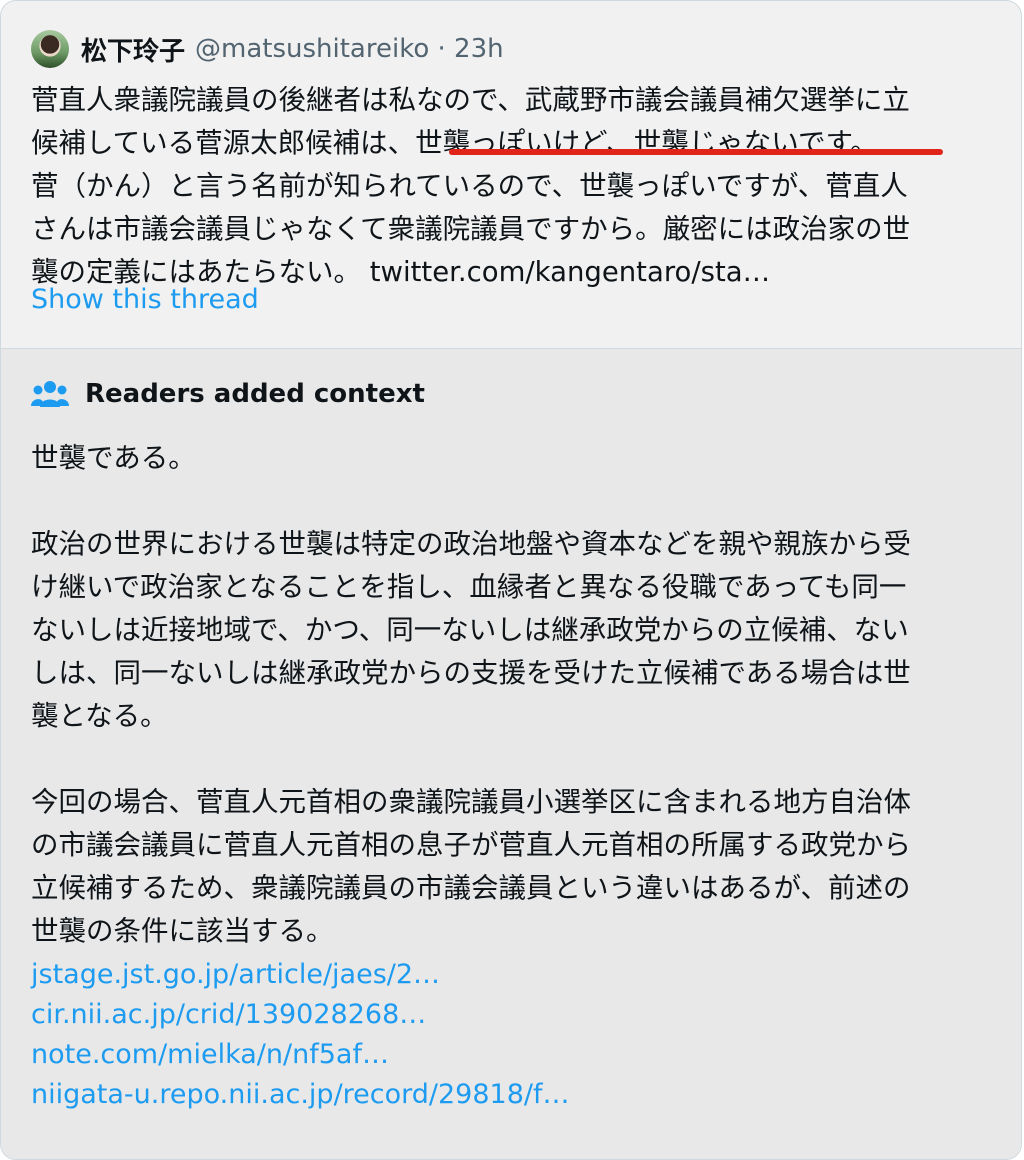 This screenshot has height=1160, width=1024. I want to click on context-line: 世襲の条件に該当する。, so click(182, 931).